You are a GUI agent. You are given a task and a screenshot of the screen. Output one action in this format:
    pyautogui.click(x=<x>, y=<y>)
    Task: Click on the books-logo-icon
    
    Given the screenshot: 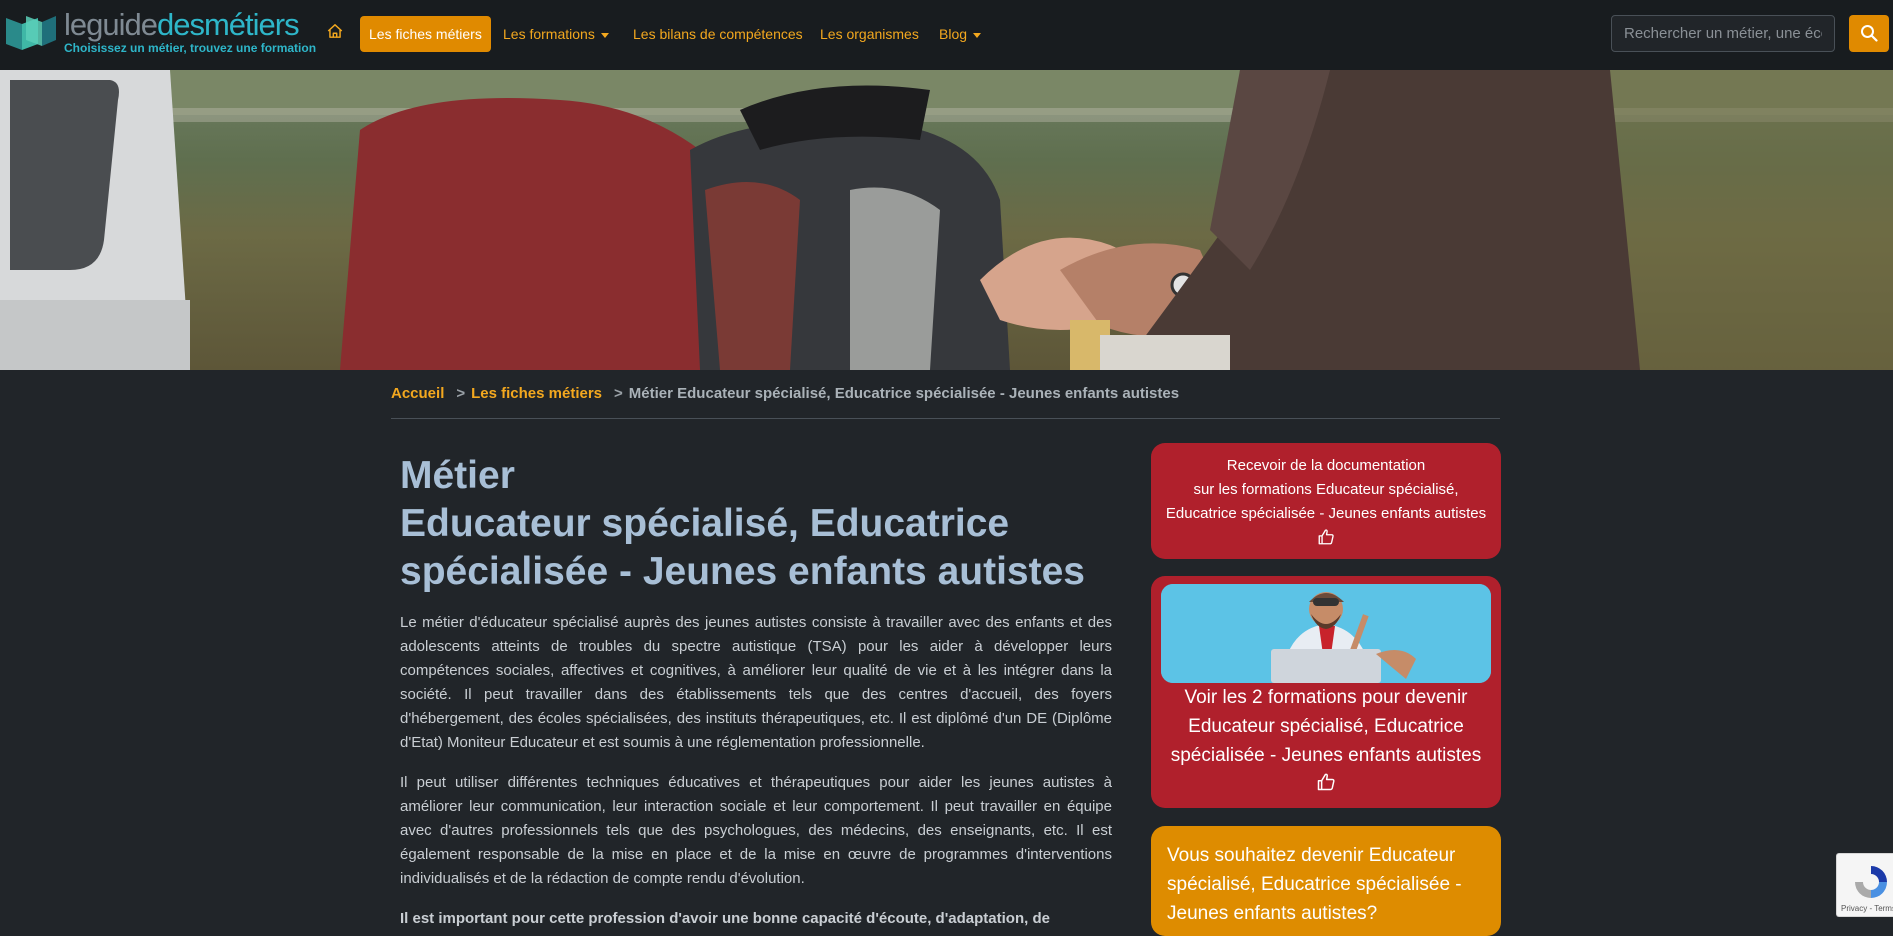 What is the action you would take?
    pyautogui.click(x=31, y=33)
    